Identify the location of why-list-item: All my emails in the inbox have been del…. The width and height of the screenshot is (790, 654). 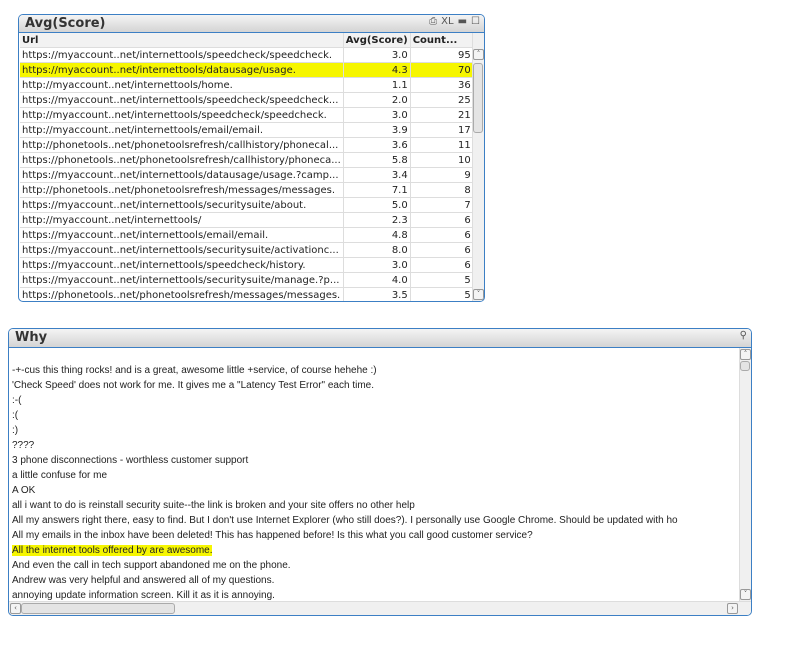
(345, 535).